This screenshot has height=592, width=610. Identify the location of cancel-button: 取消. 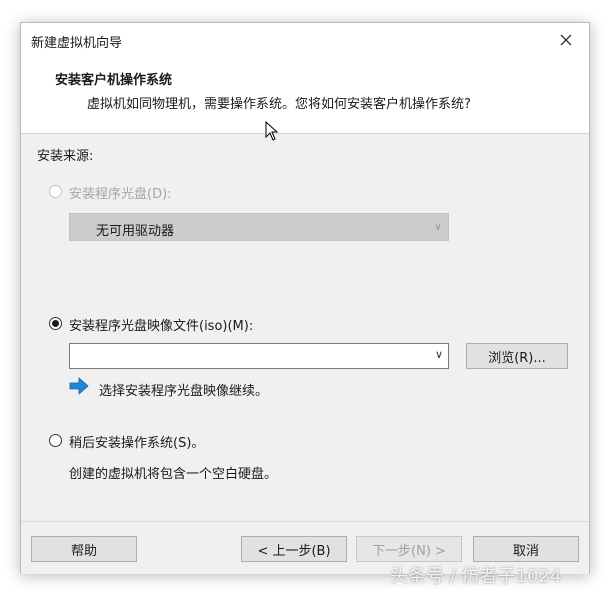
(526, 549).